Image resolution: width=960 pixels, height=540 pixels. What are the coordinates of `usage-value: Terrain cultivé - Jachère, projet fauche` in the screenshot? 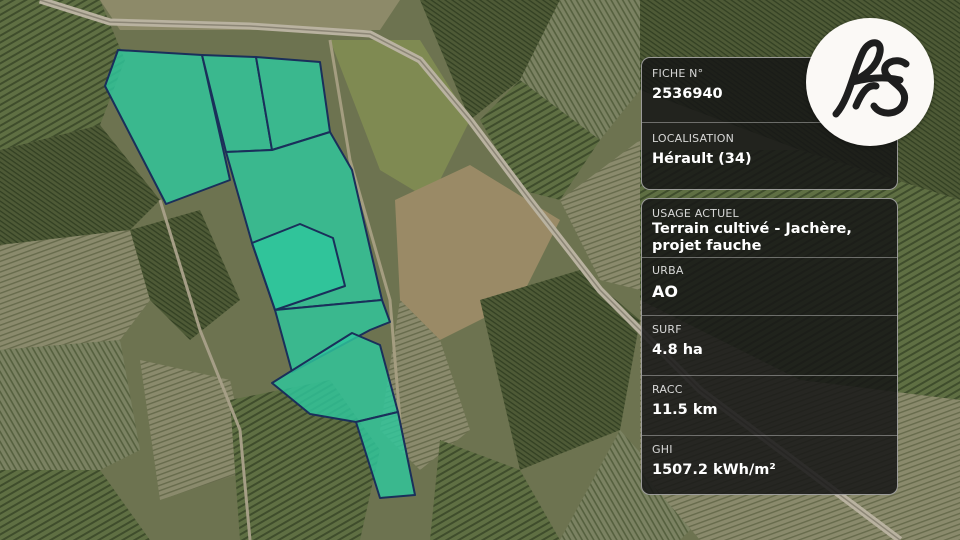 It's located at (752, 237).